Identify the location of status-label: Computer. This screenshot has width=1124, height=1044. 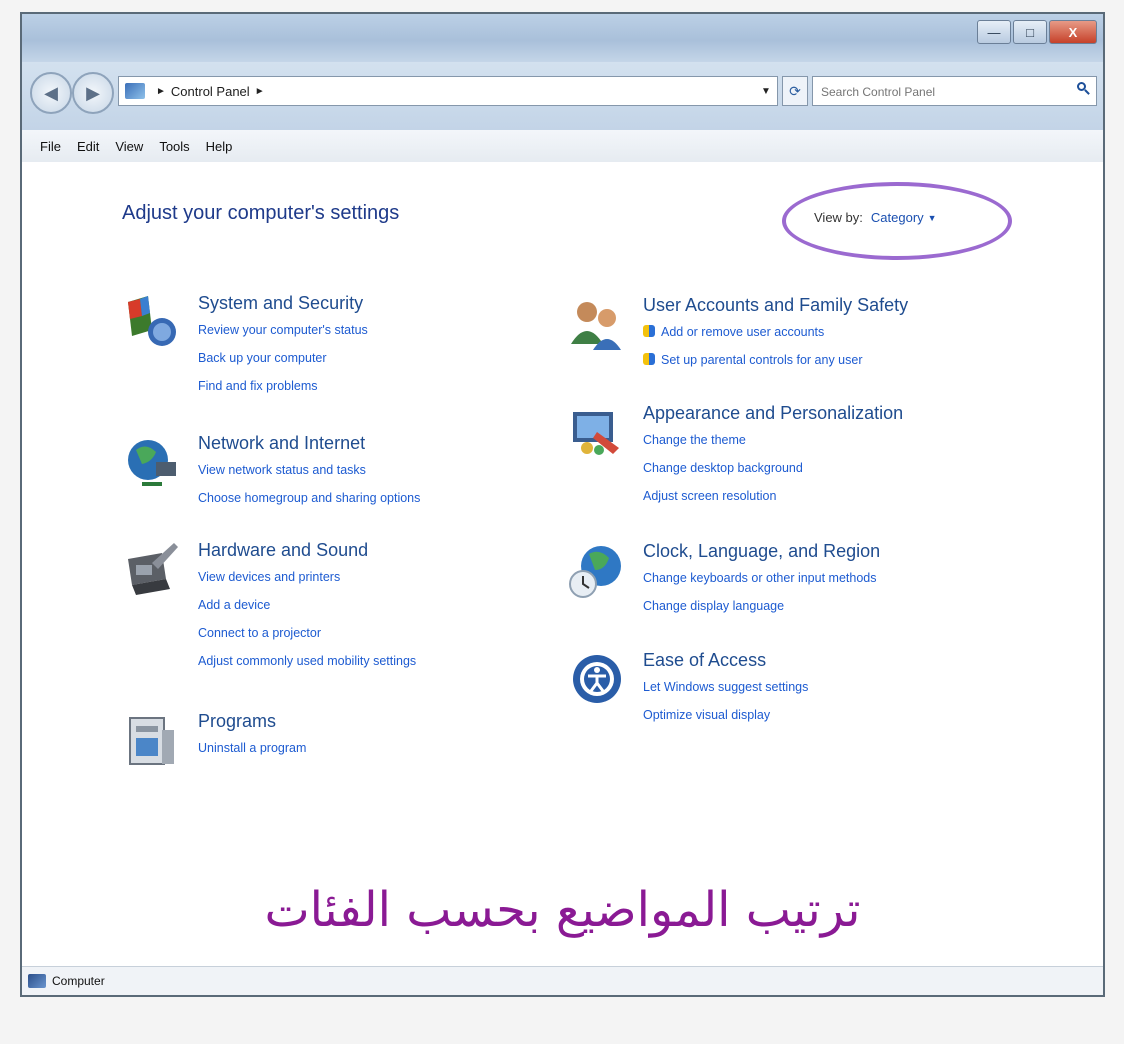
(78, 981).